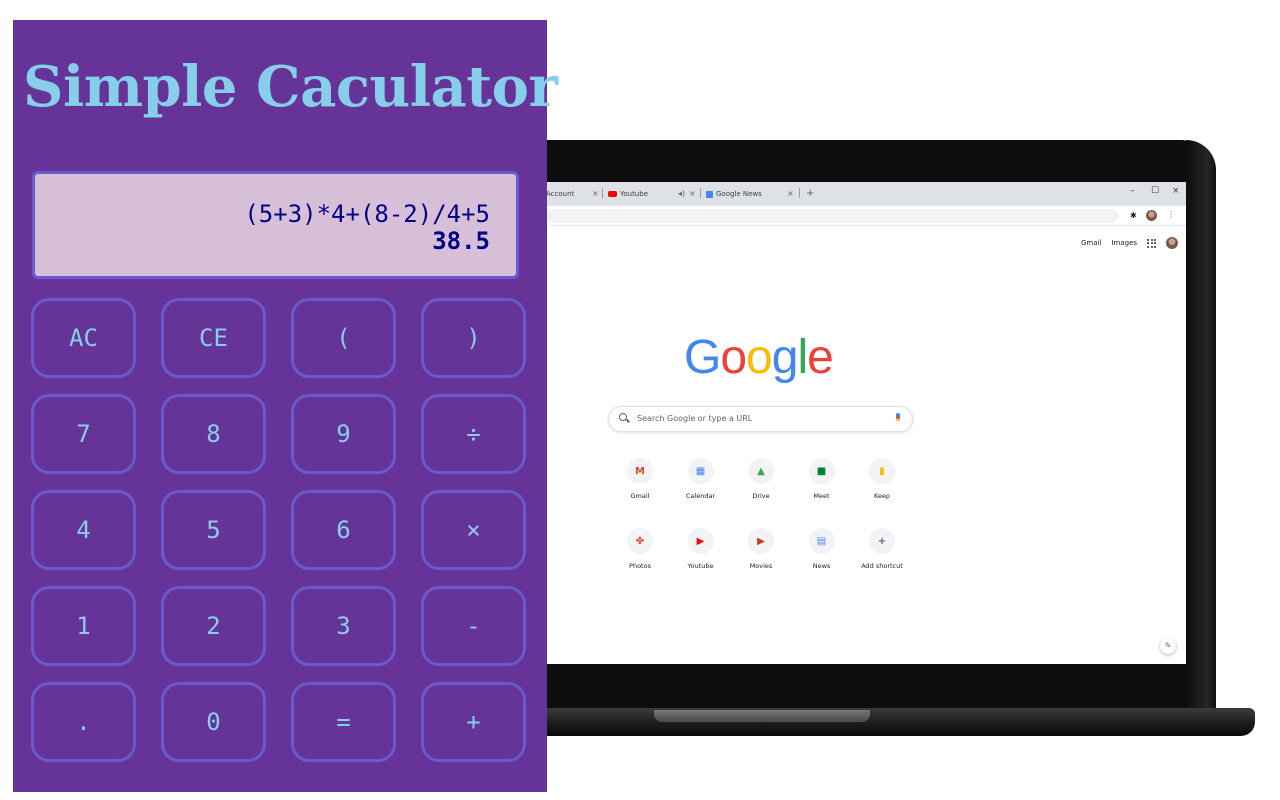  I want to click on photos-icon: ✤, so click(640, 541).